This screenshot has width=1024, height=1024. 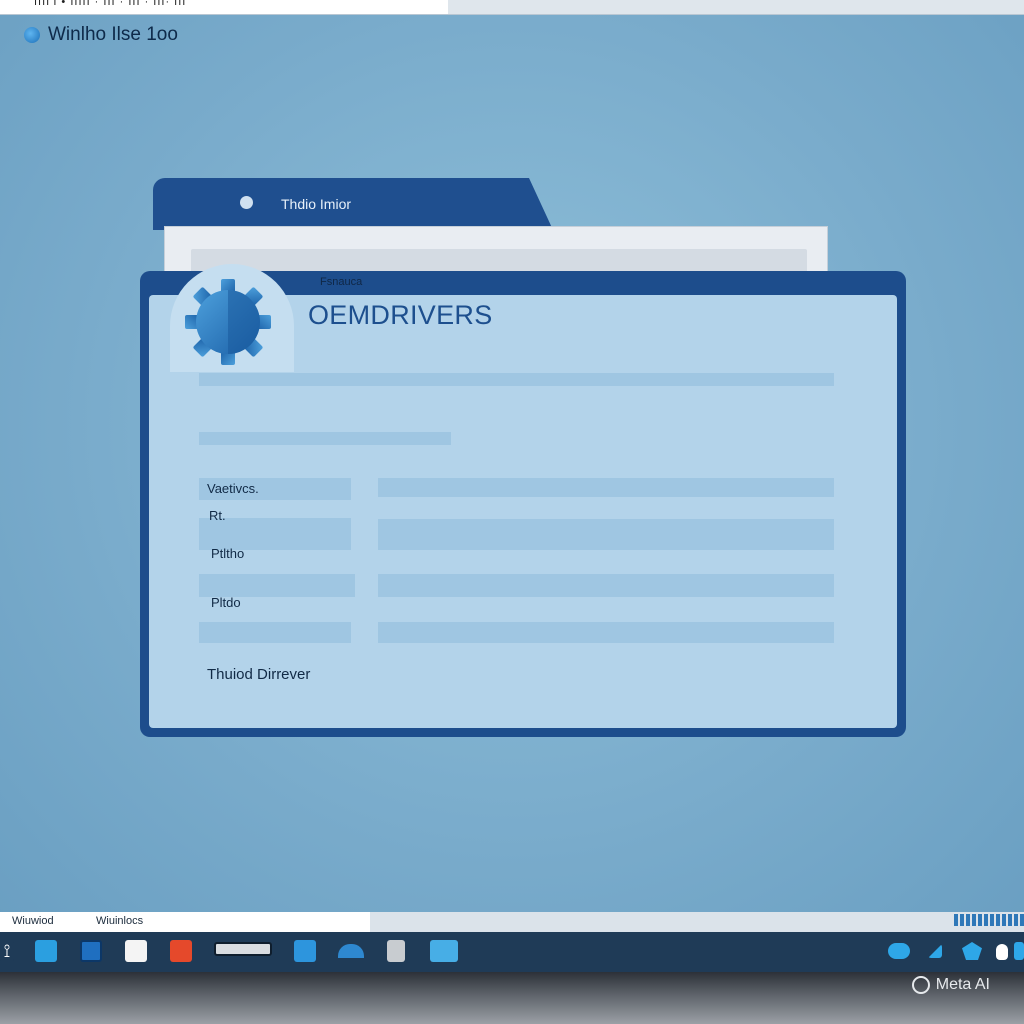 I want to click on row-label: Pltdo, so click(x=226, y=602).